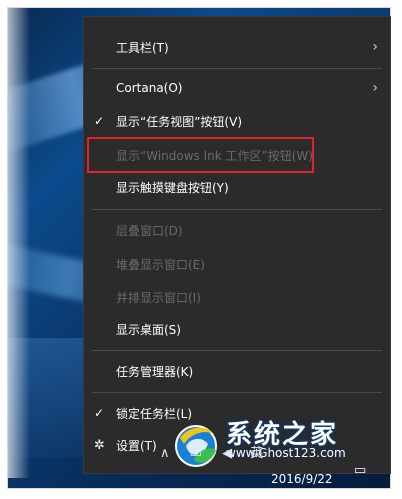 The height and width of the screenshot is (499, 402). I want to click on menu-item-label: 显示桌面(S), so click(148, 329).